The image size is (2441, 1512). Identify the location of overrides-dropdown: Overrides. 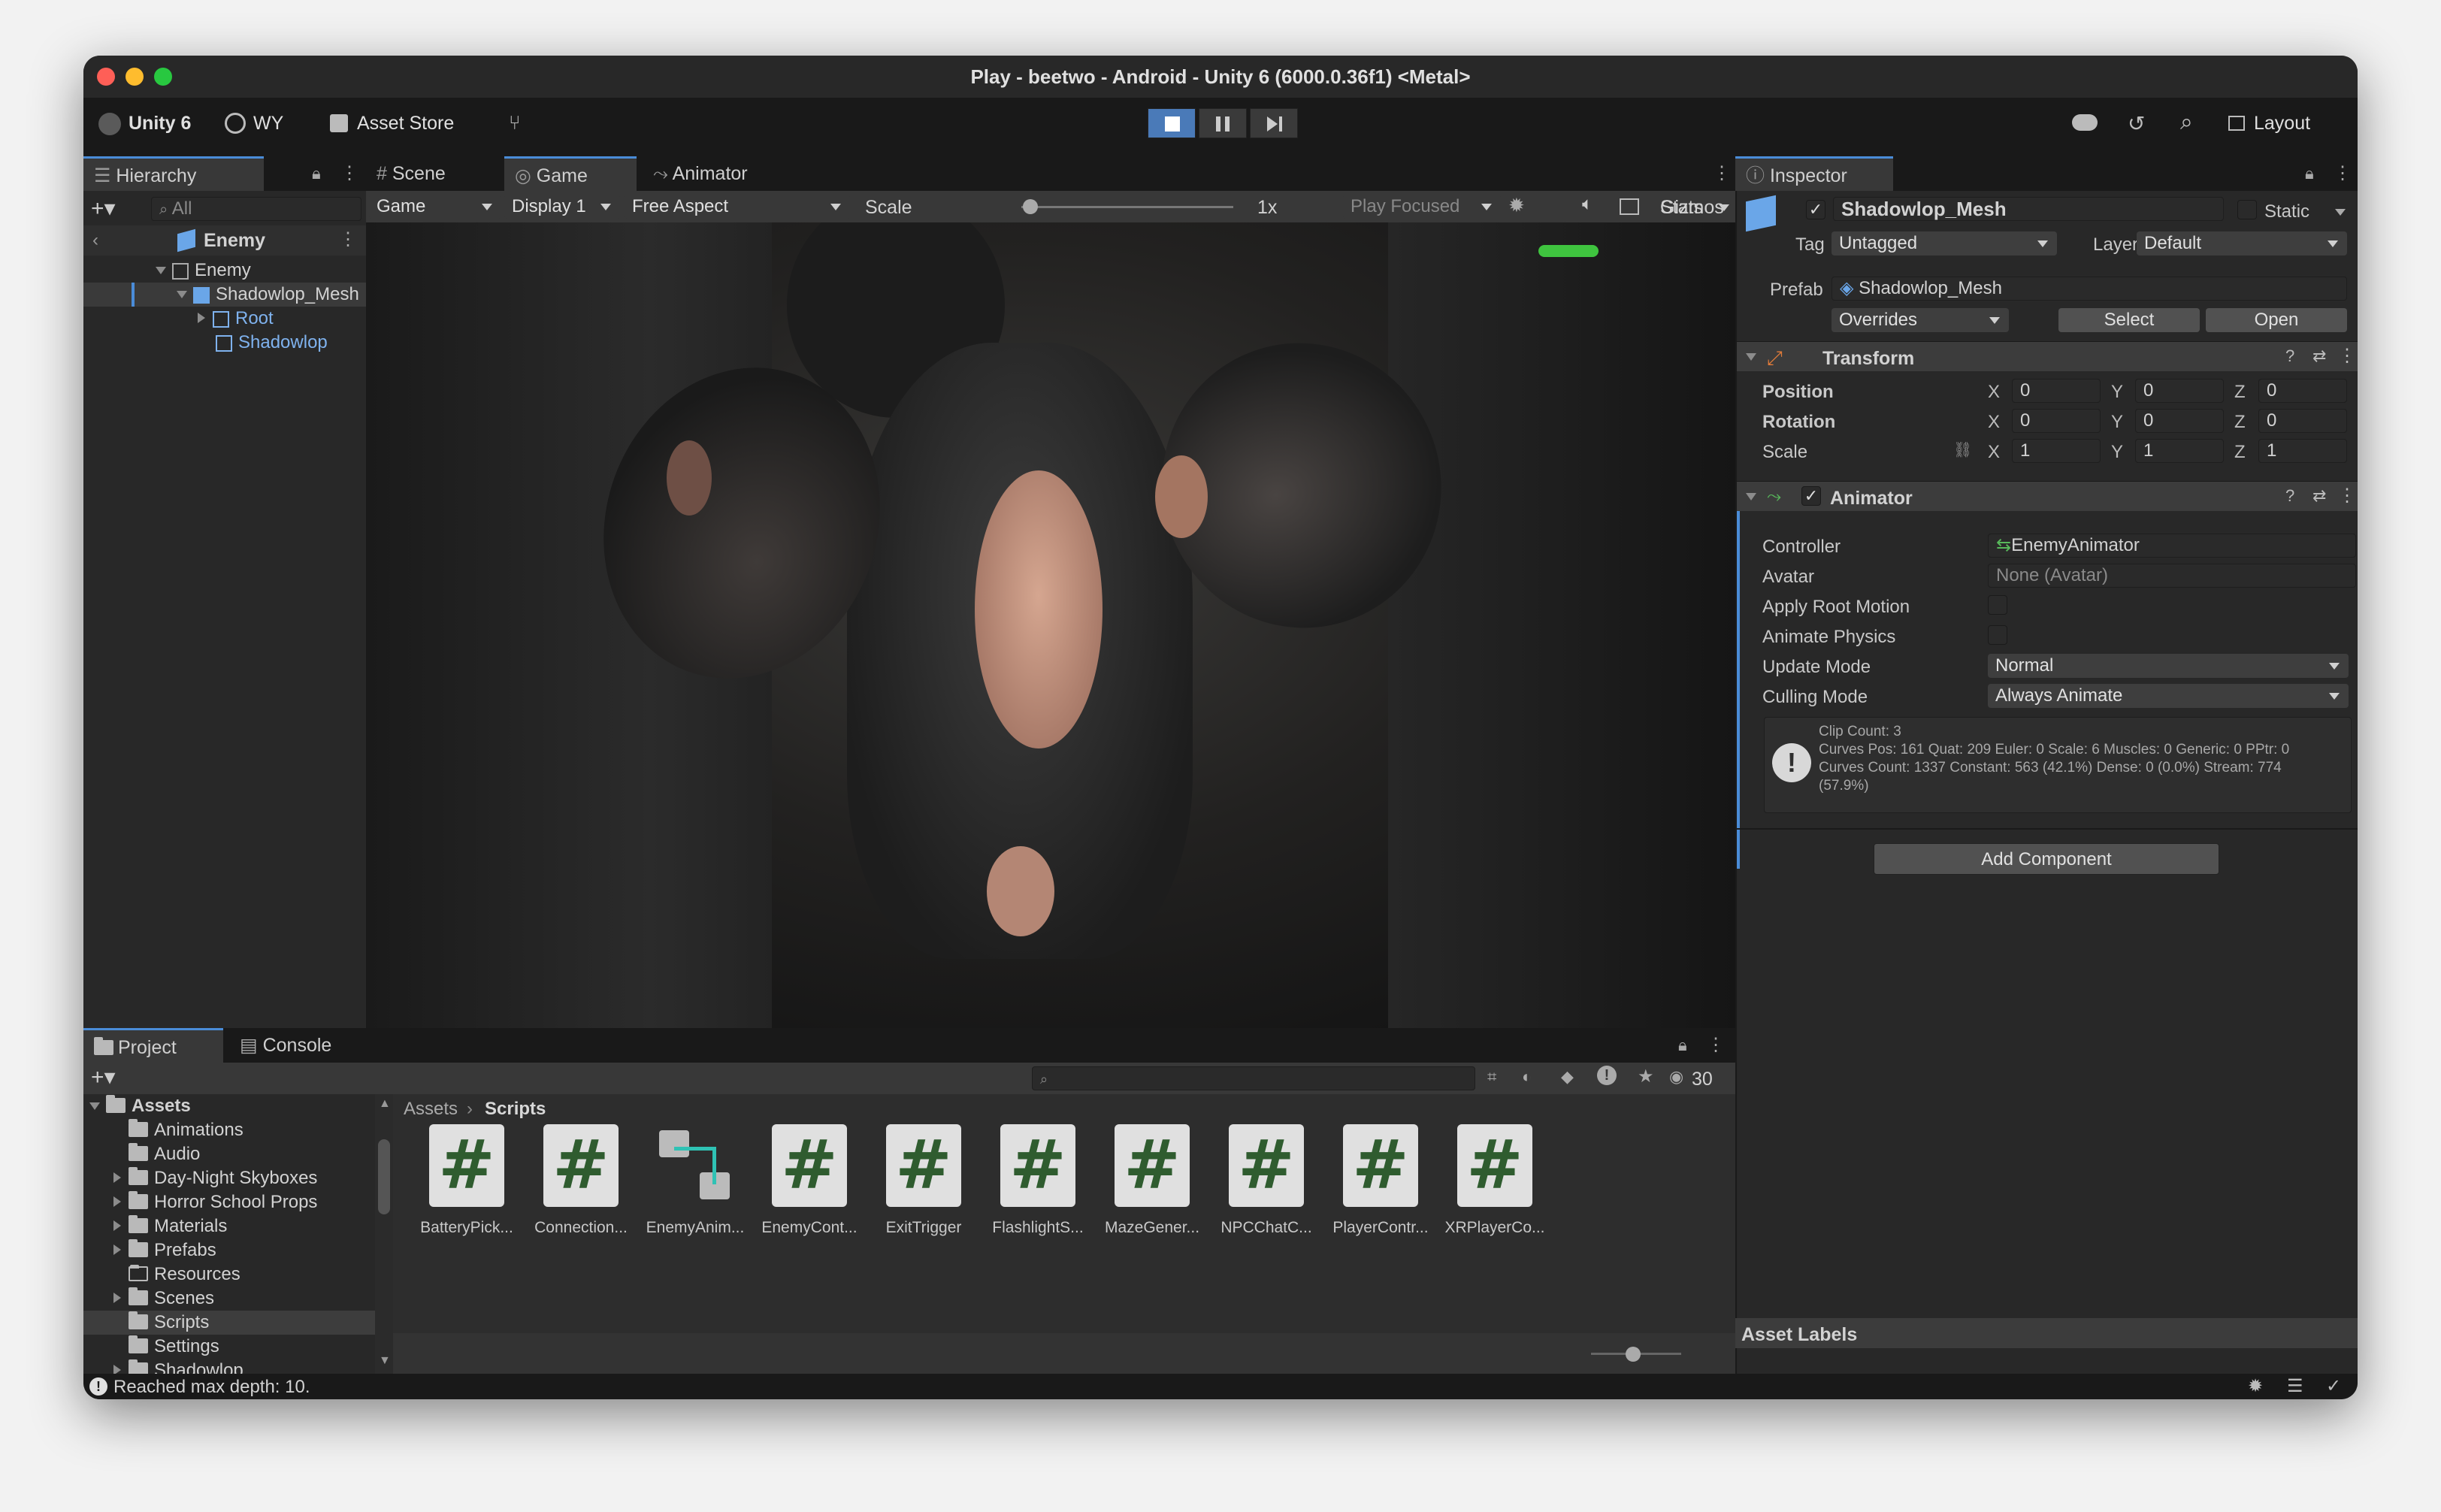
(1920, 320).